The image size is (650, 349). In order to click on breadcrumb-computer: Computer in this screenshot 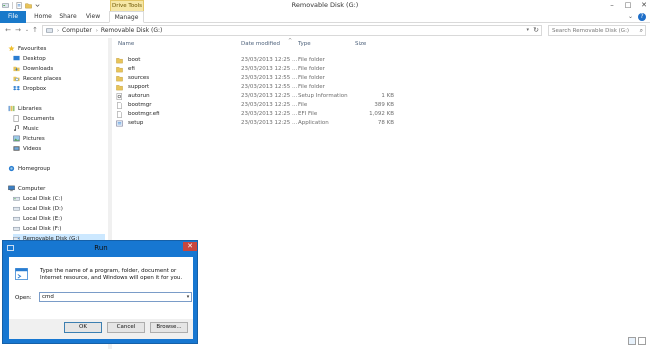, I will do `click(77, 30)`.